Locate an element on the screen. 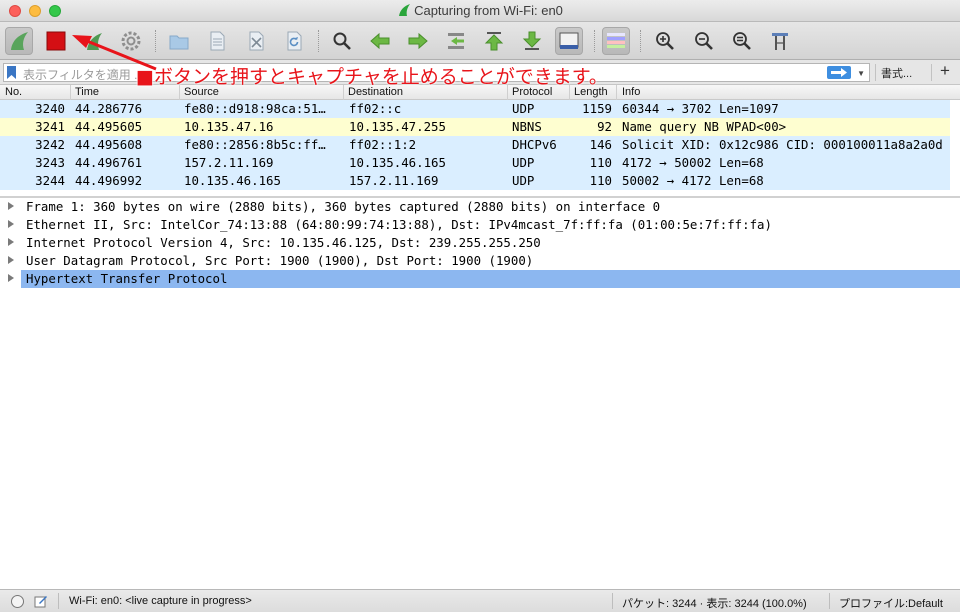  packet-no-cell: 3243 is located at coordinates (50, 162).